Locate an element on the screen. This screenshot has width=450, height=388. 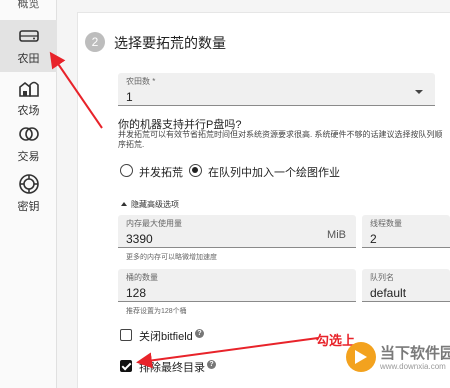
buckets-label: 桶的数量 is located at coordinates (142, 277).